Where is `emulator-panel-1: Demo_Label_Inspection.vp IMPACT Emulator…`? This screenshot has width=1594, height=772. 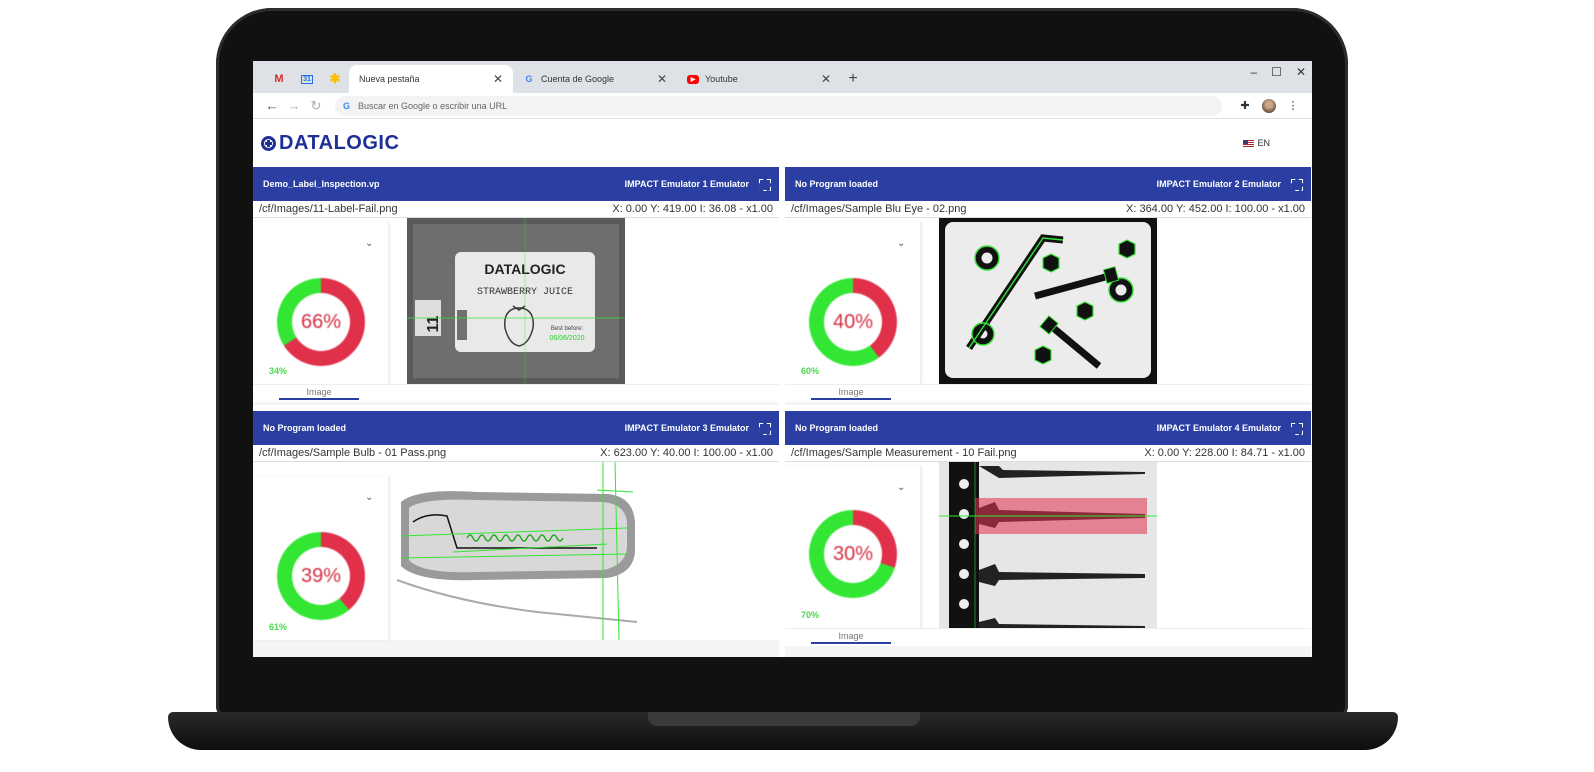 emulator-panel-1: Demo_Label_Inspection.vp IMPACT Emulator… is located at coordinates (516, 286).